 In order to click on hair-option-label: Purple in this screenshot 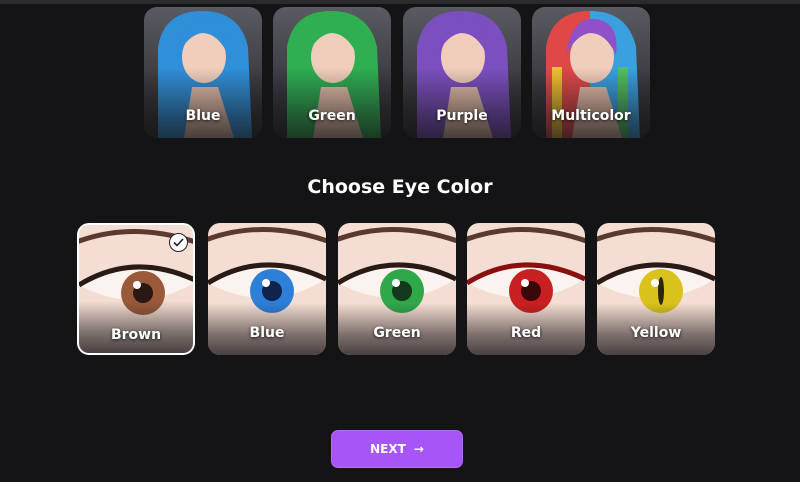, I will do `click(462, 116)`.